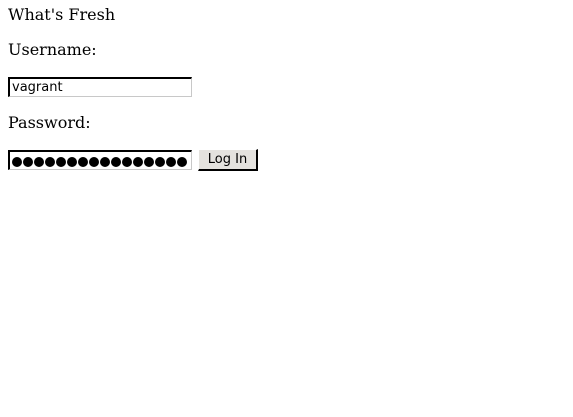  Describe the element at coordinates (100, 87) in the screenshot. I see `username-input: vagrant` at that location.